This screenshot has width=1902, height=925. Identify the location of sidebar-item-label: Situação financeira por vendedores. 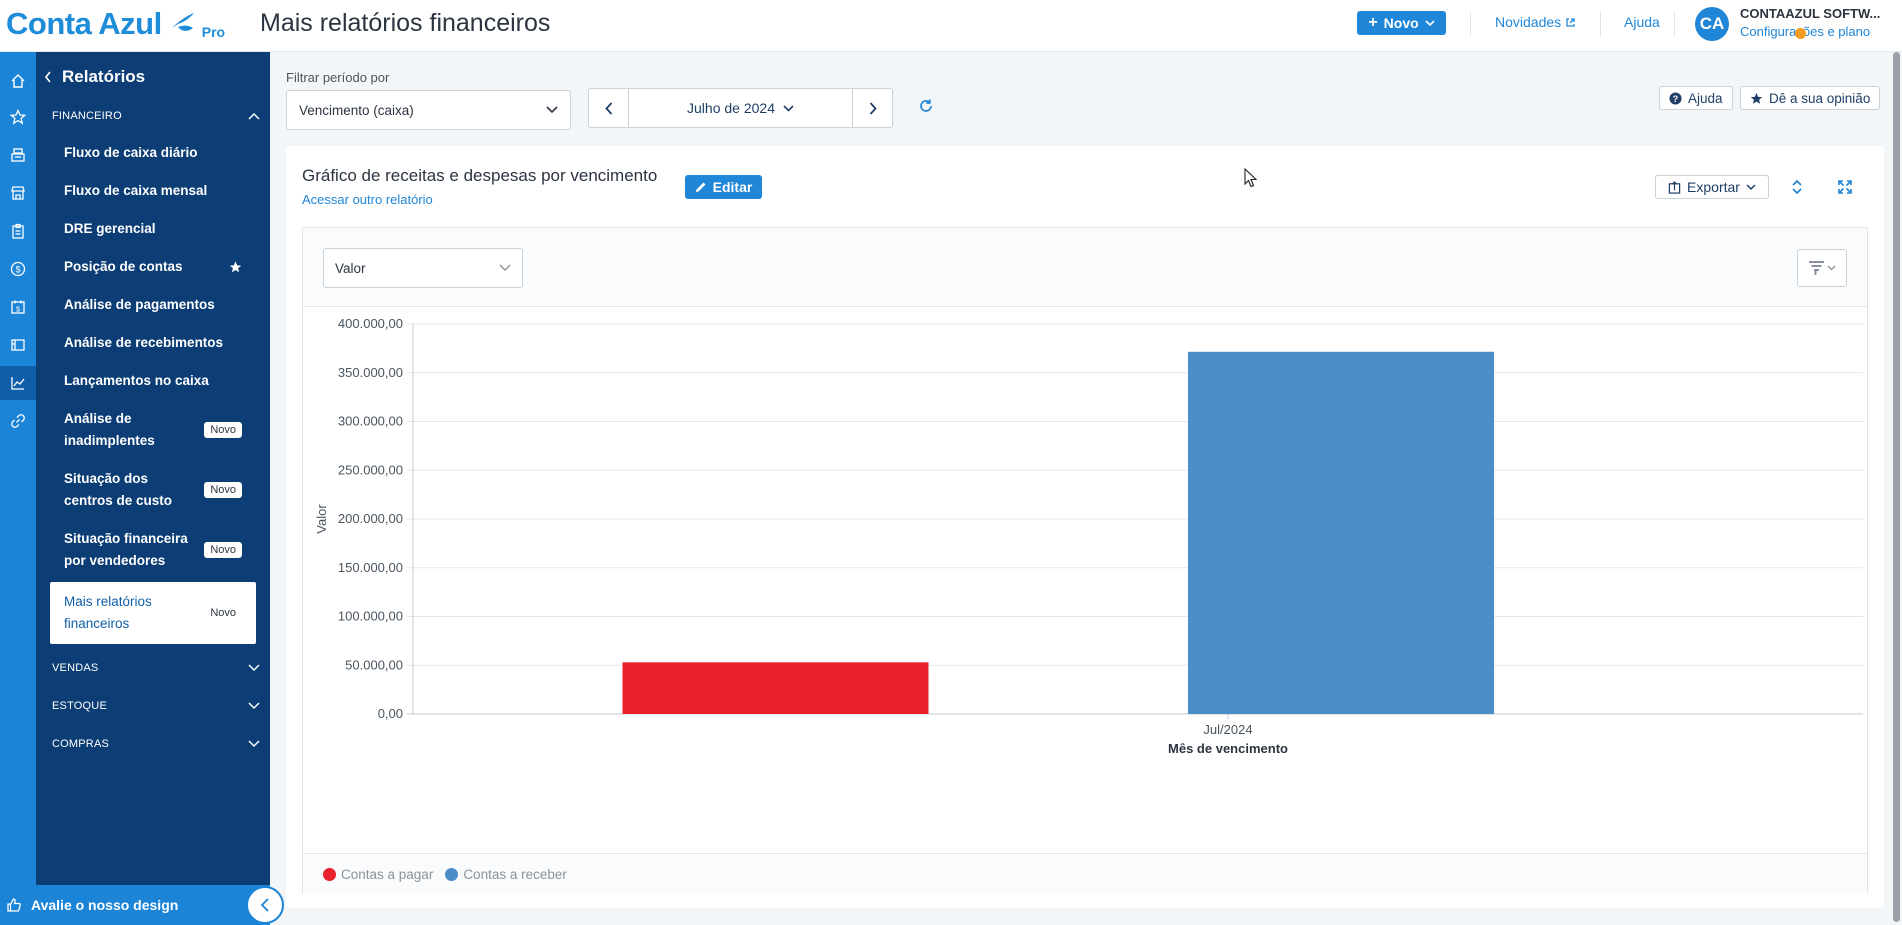
(126, 549).